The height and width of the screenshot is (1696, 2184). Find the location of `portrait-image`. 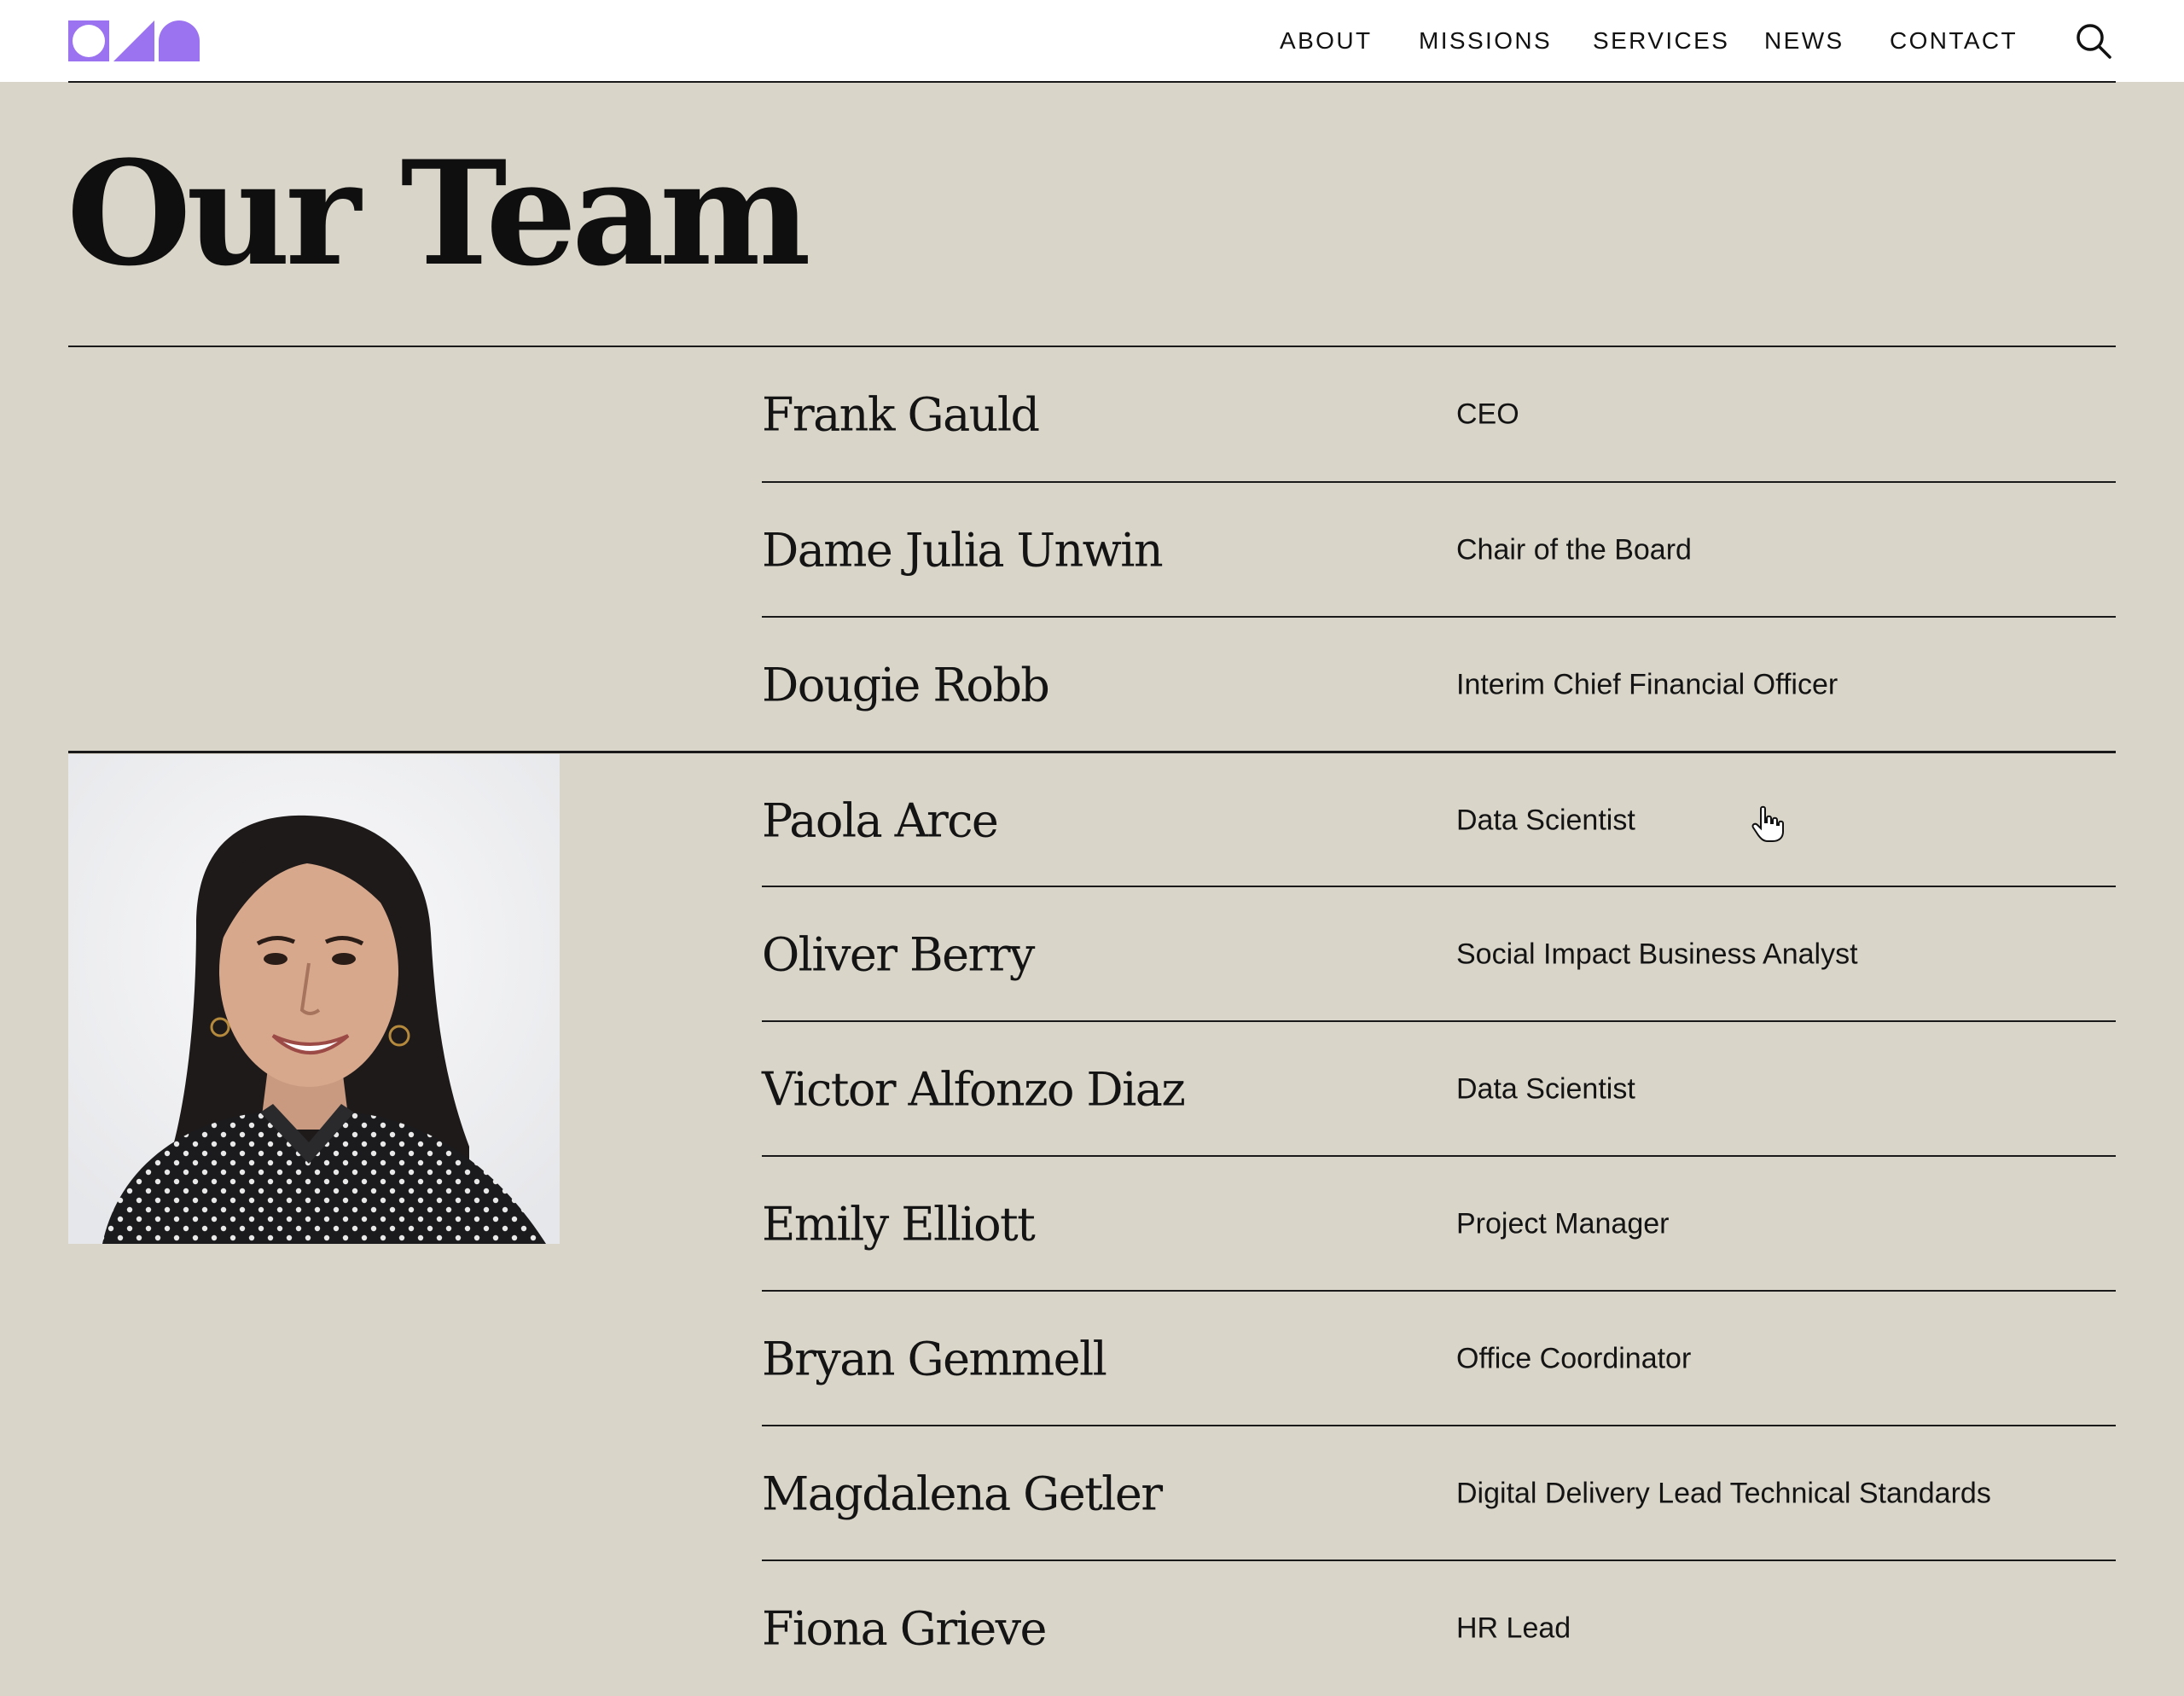

portrait-image is located at coordinates (314, 999).